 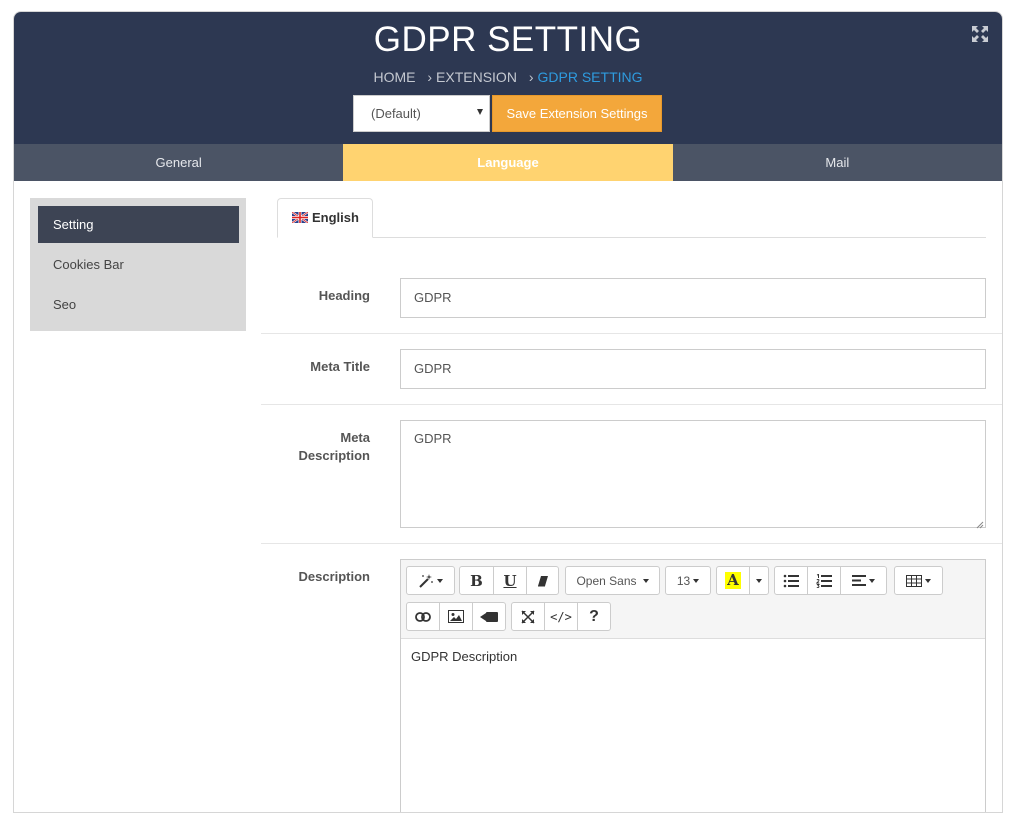 What do you see at coordinates (837, 162) in the screenshot?
I see `tab-mail: Mail` at bounding box center [837, 162].